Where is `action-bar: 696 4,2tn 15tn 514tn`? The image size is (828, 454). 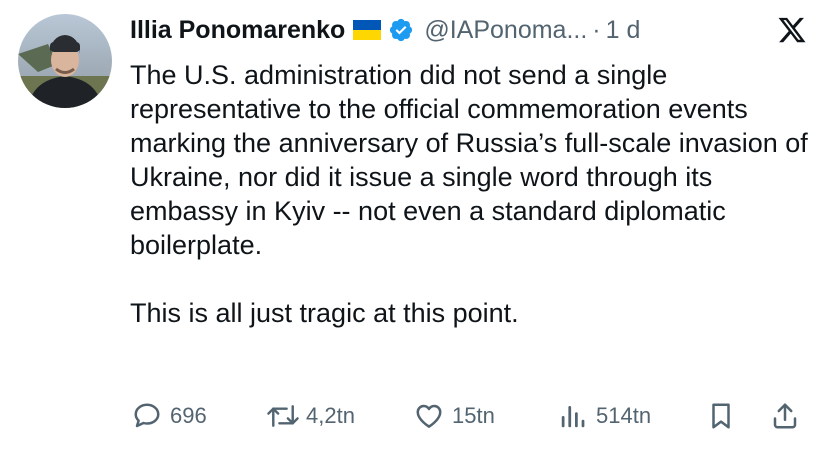 action-bar: 696 4,2tn 15tn 514tn is located at coordinates (470, 416).